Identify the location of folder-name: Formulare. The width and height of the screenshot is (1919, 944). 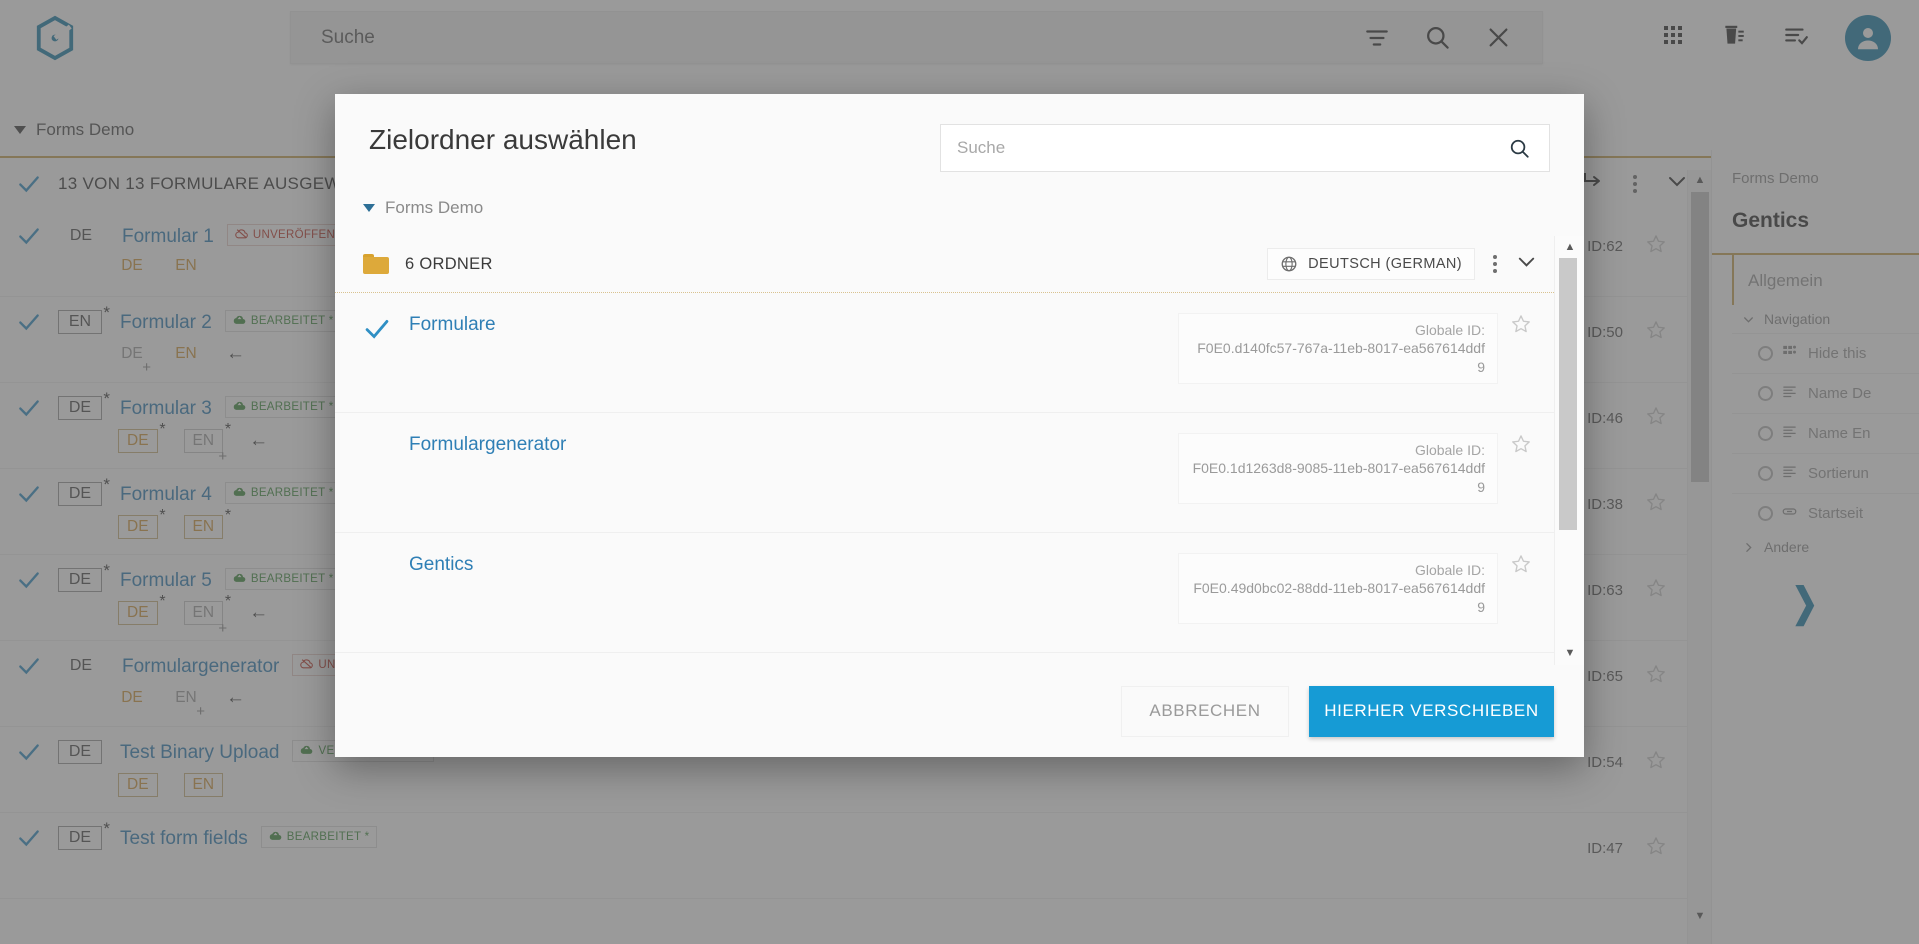
(452, 324).